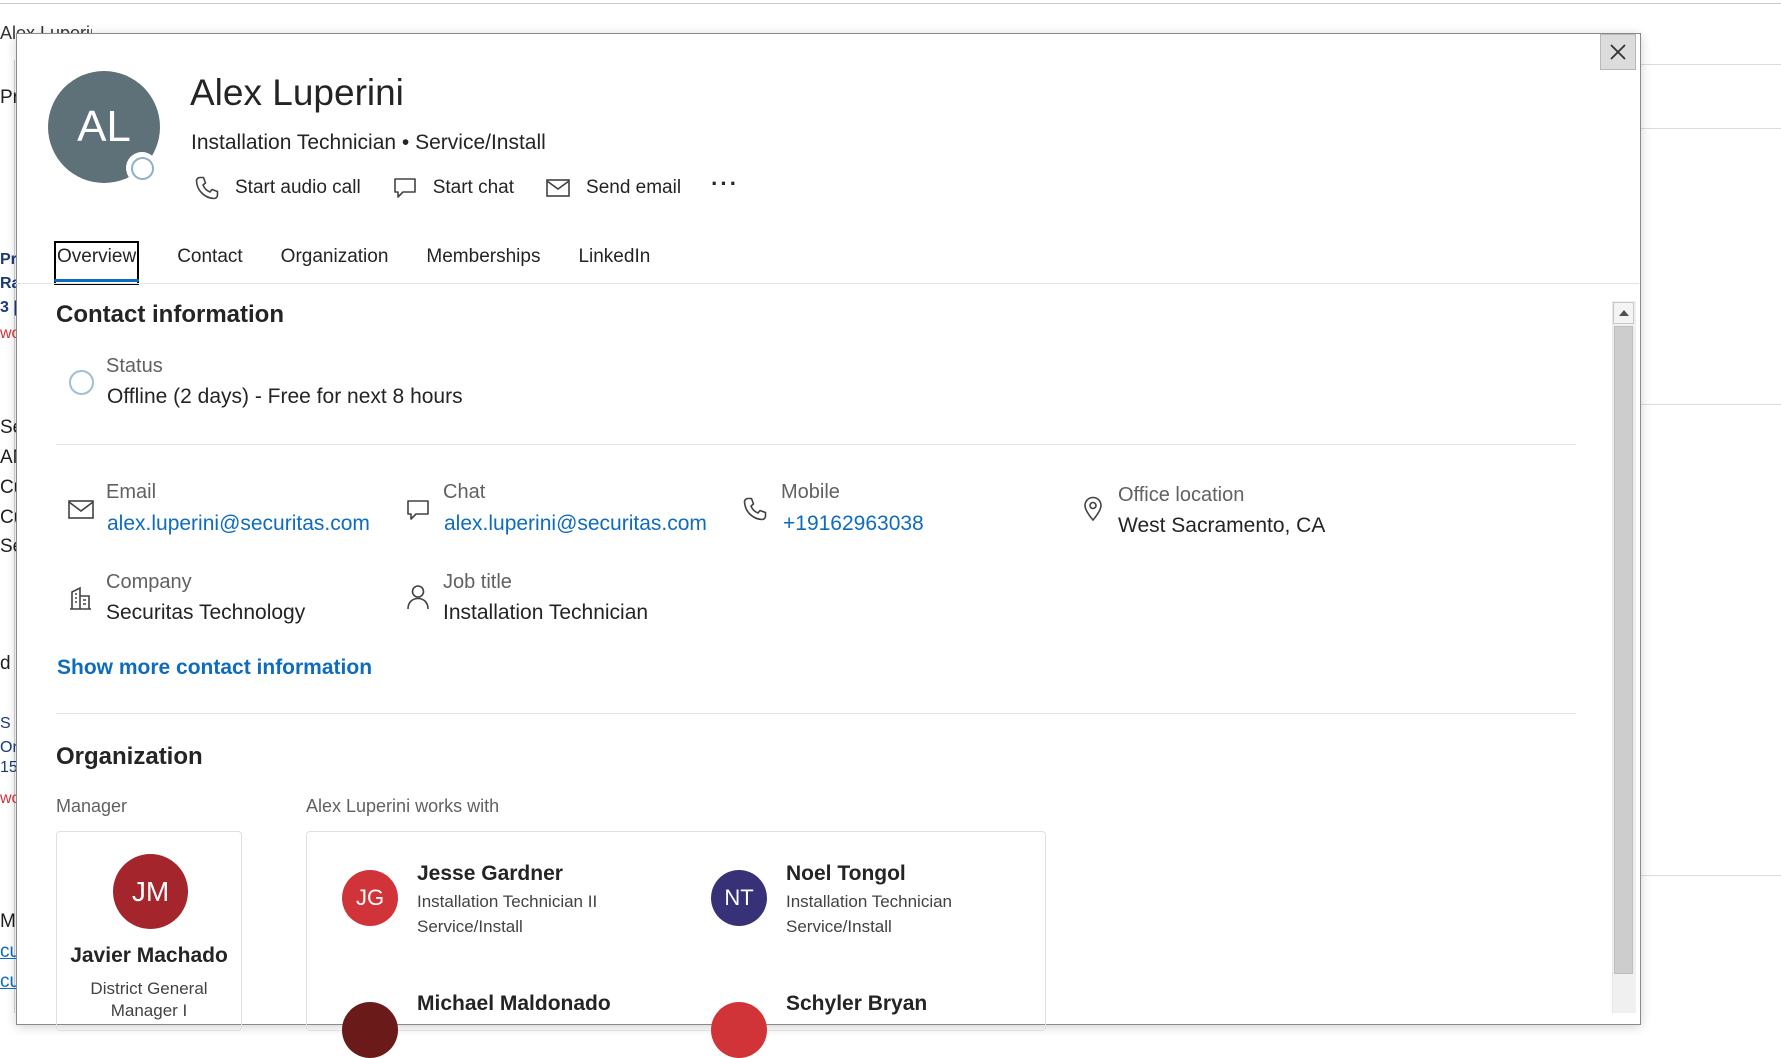 The height and width of the screenshot is (1058, 1781). What do you see at coordinates (810, 492) in the screenshot?
I see `mobile-label: Mobile` at bounding box center [810, 492].